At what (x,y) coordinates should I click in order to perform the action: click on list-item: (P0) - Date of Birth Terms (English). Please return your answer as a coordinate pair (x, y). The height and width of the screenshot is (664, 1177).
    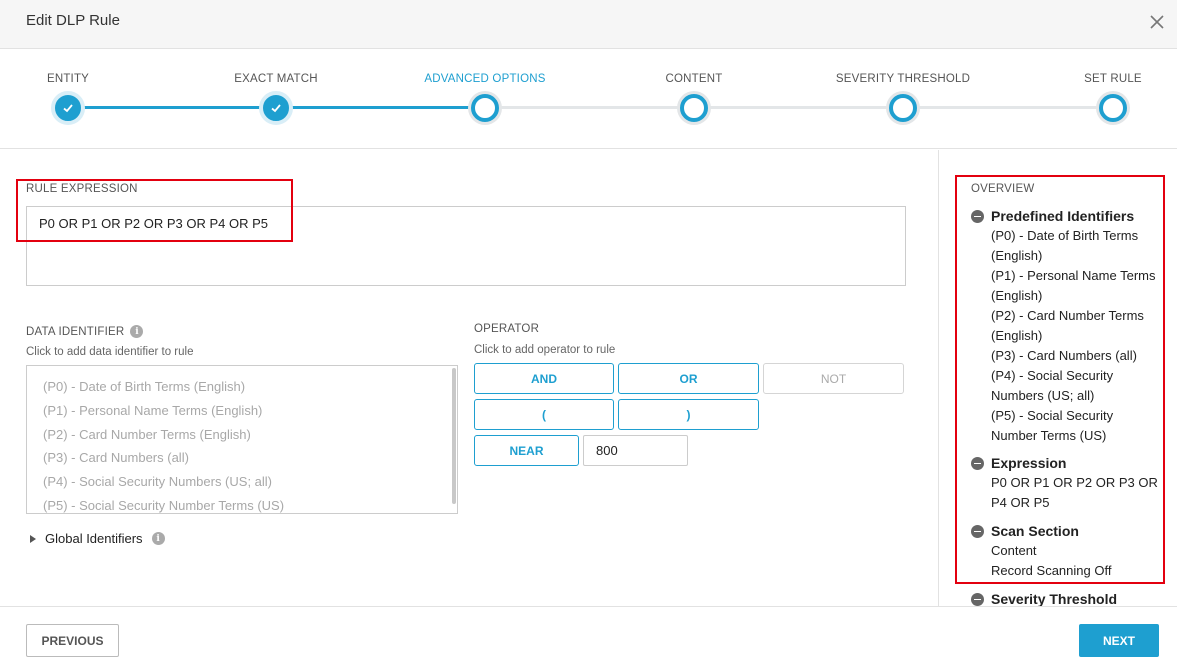
    Looking at the image, I should click on (242, 388).